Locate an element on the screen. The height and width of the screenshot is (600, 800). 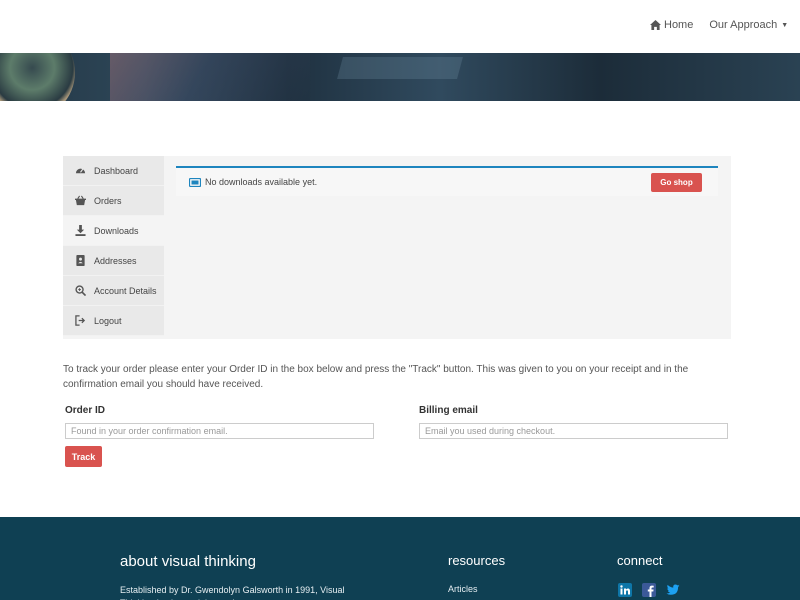
nav-menu: Home Our Approach ▼ P is located at coordinates (725, 25).